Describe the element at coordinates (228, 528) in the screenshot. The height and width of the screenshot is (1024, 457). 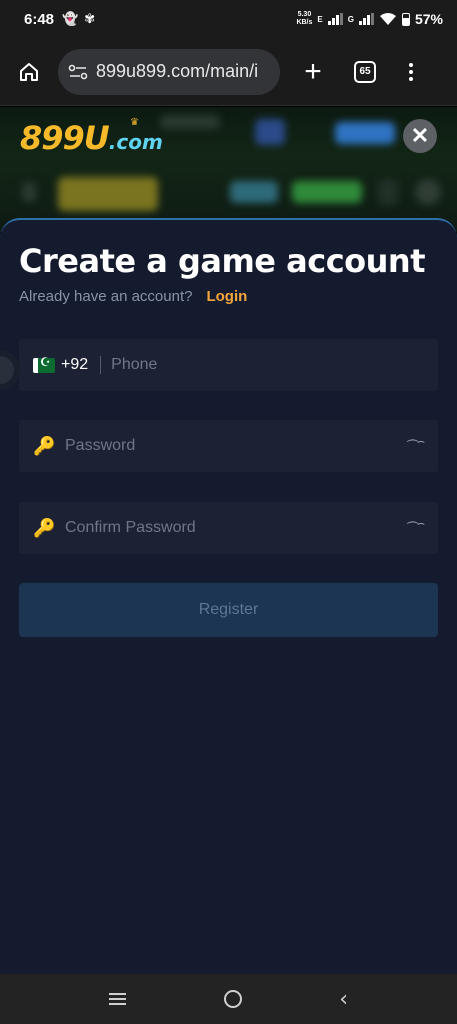
I see `confirm-password-field: 🔑 Confirm Password ⏜⁀` at that location.